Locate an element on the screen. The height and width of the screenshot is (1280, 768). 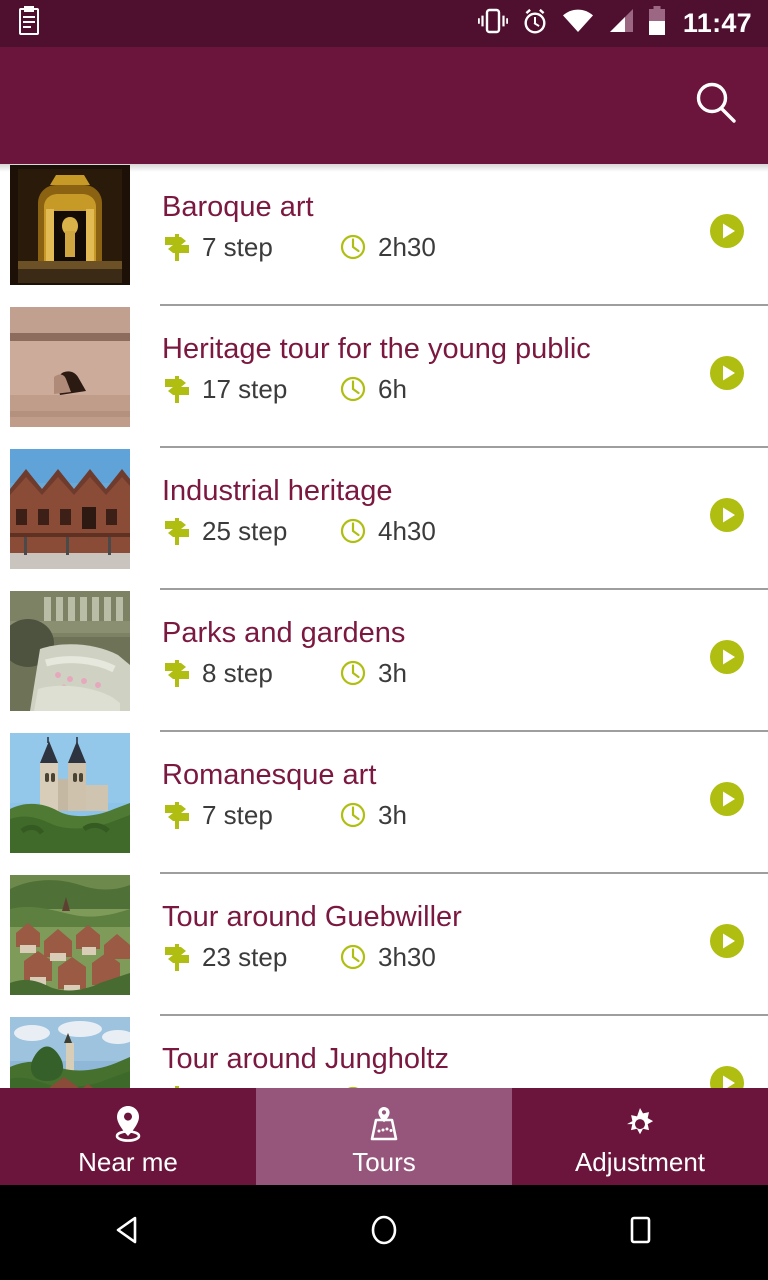
steps-text: 25 step is located at coordinates (245, 531).